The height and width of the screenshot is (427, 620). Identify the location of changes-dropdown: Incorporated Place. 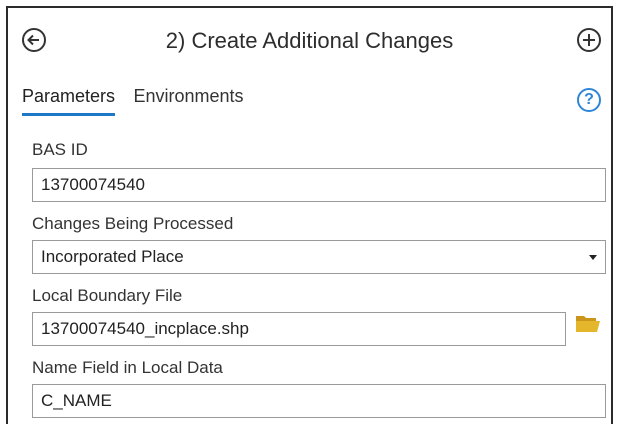
(319, 257).